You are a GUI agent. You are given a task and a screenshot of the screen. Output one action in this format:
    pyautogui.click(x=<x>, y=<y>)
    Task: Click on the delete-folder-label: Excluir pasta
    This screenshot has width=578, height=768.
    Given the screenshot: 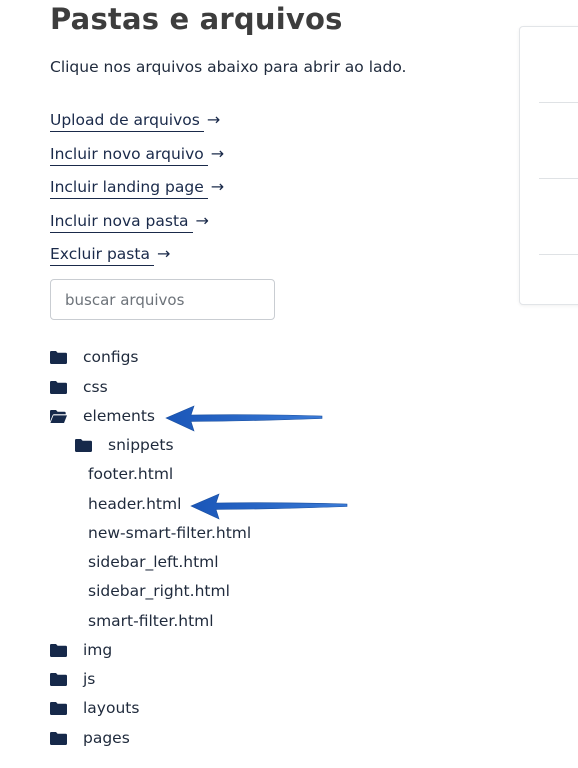 What is the action you would take?
    pyautogui.click(x=102, y=255)
    